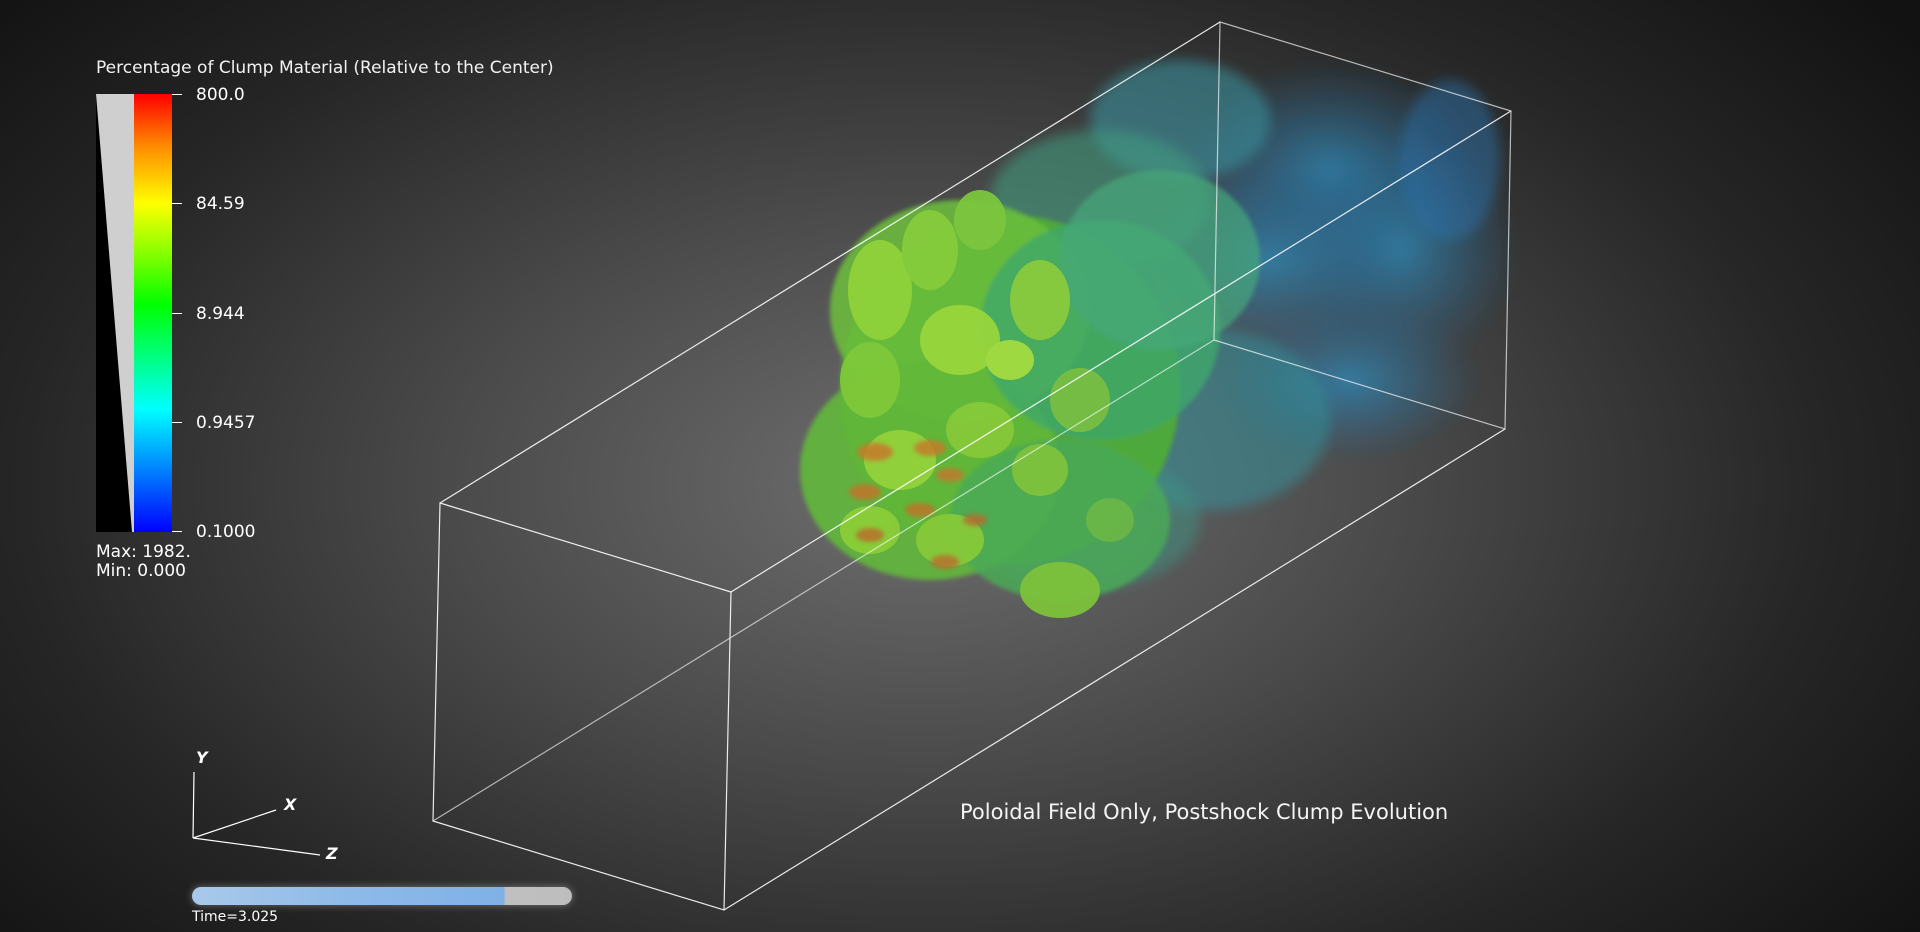 The width and height of the screenshot is (1920, 932). What do you see at coordinates (331, 853) in the screenshot?
I see `z-axis-label: Z` at bounding box center [331, 853].